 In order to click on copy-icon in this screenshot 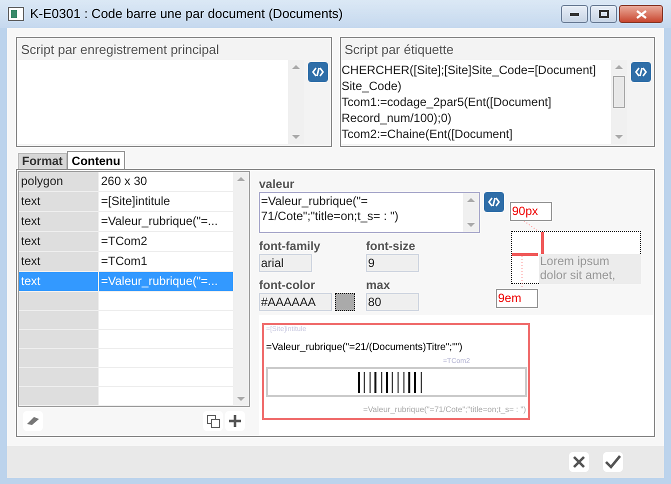, I will do `click(213, 421)`.